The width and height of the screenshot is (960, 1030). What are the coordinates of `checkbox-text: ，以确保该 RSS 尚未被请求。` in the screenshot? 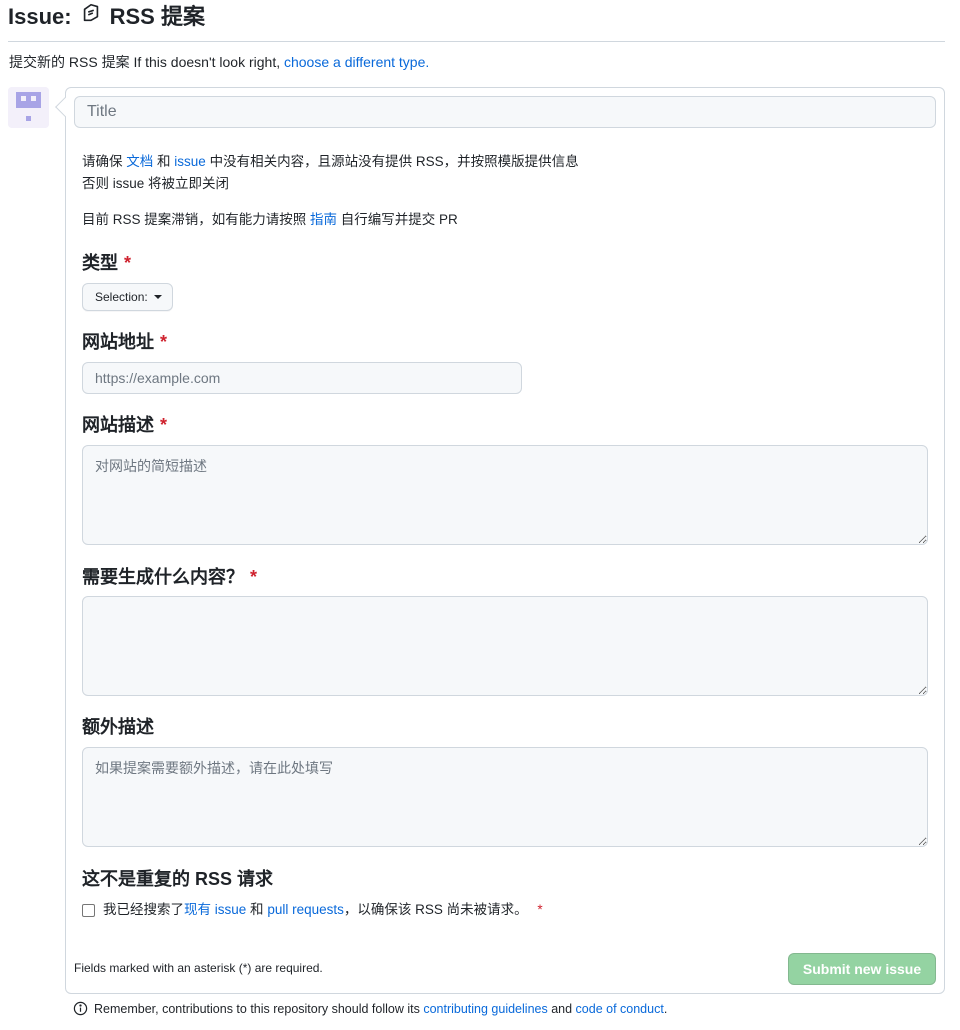 It's located at (435, 909).